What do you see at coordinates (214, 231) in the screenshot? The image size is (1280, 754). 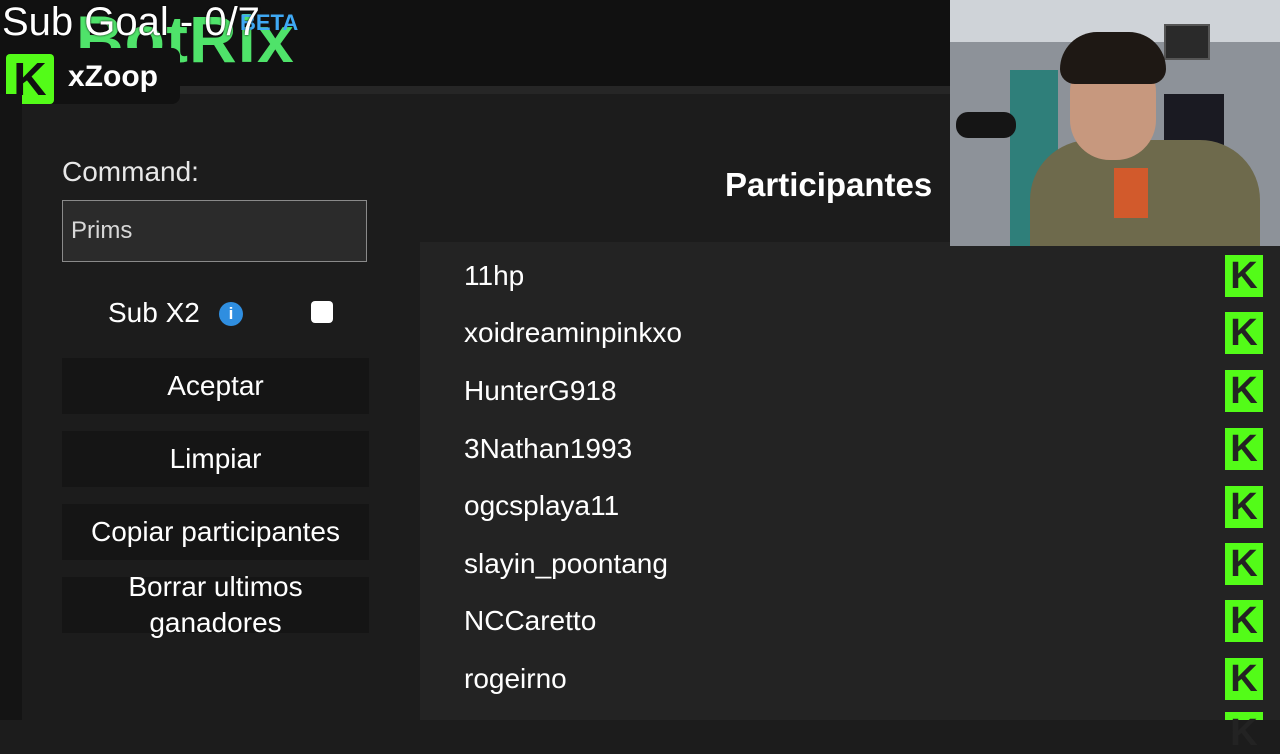 I see `command-input` at bounding box center [214, 231].